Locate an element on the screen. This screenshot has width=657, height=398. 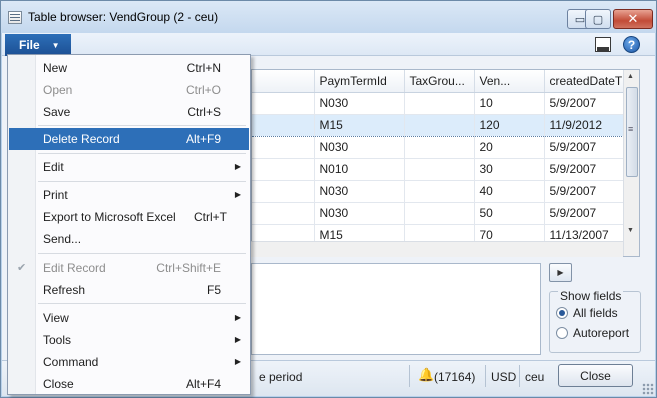
menu-item-label: New is located at coordinates (55, 68).